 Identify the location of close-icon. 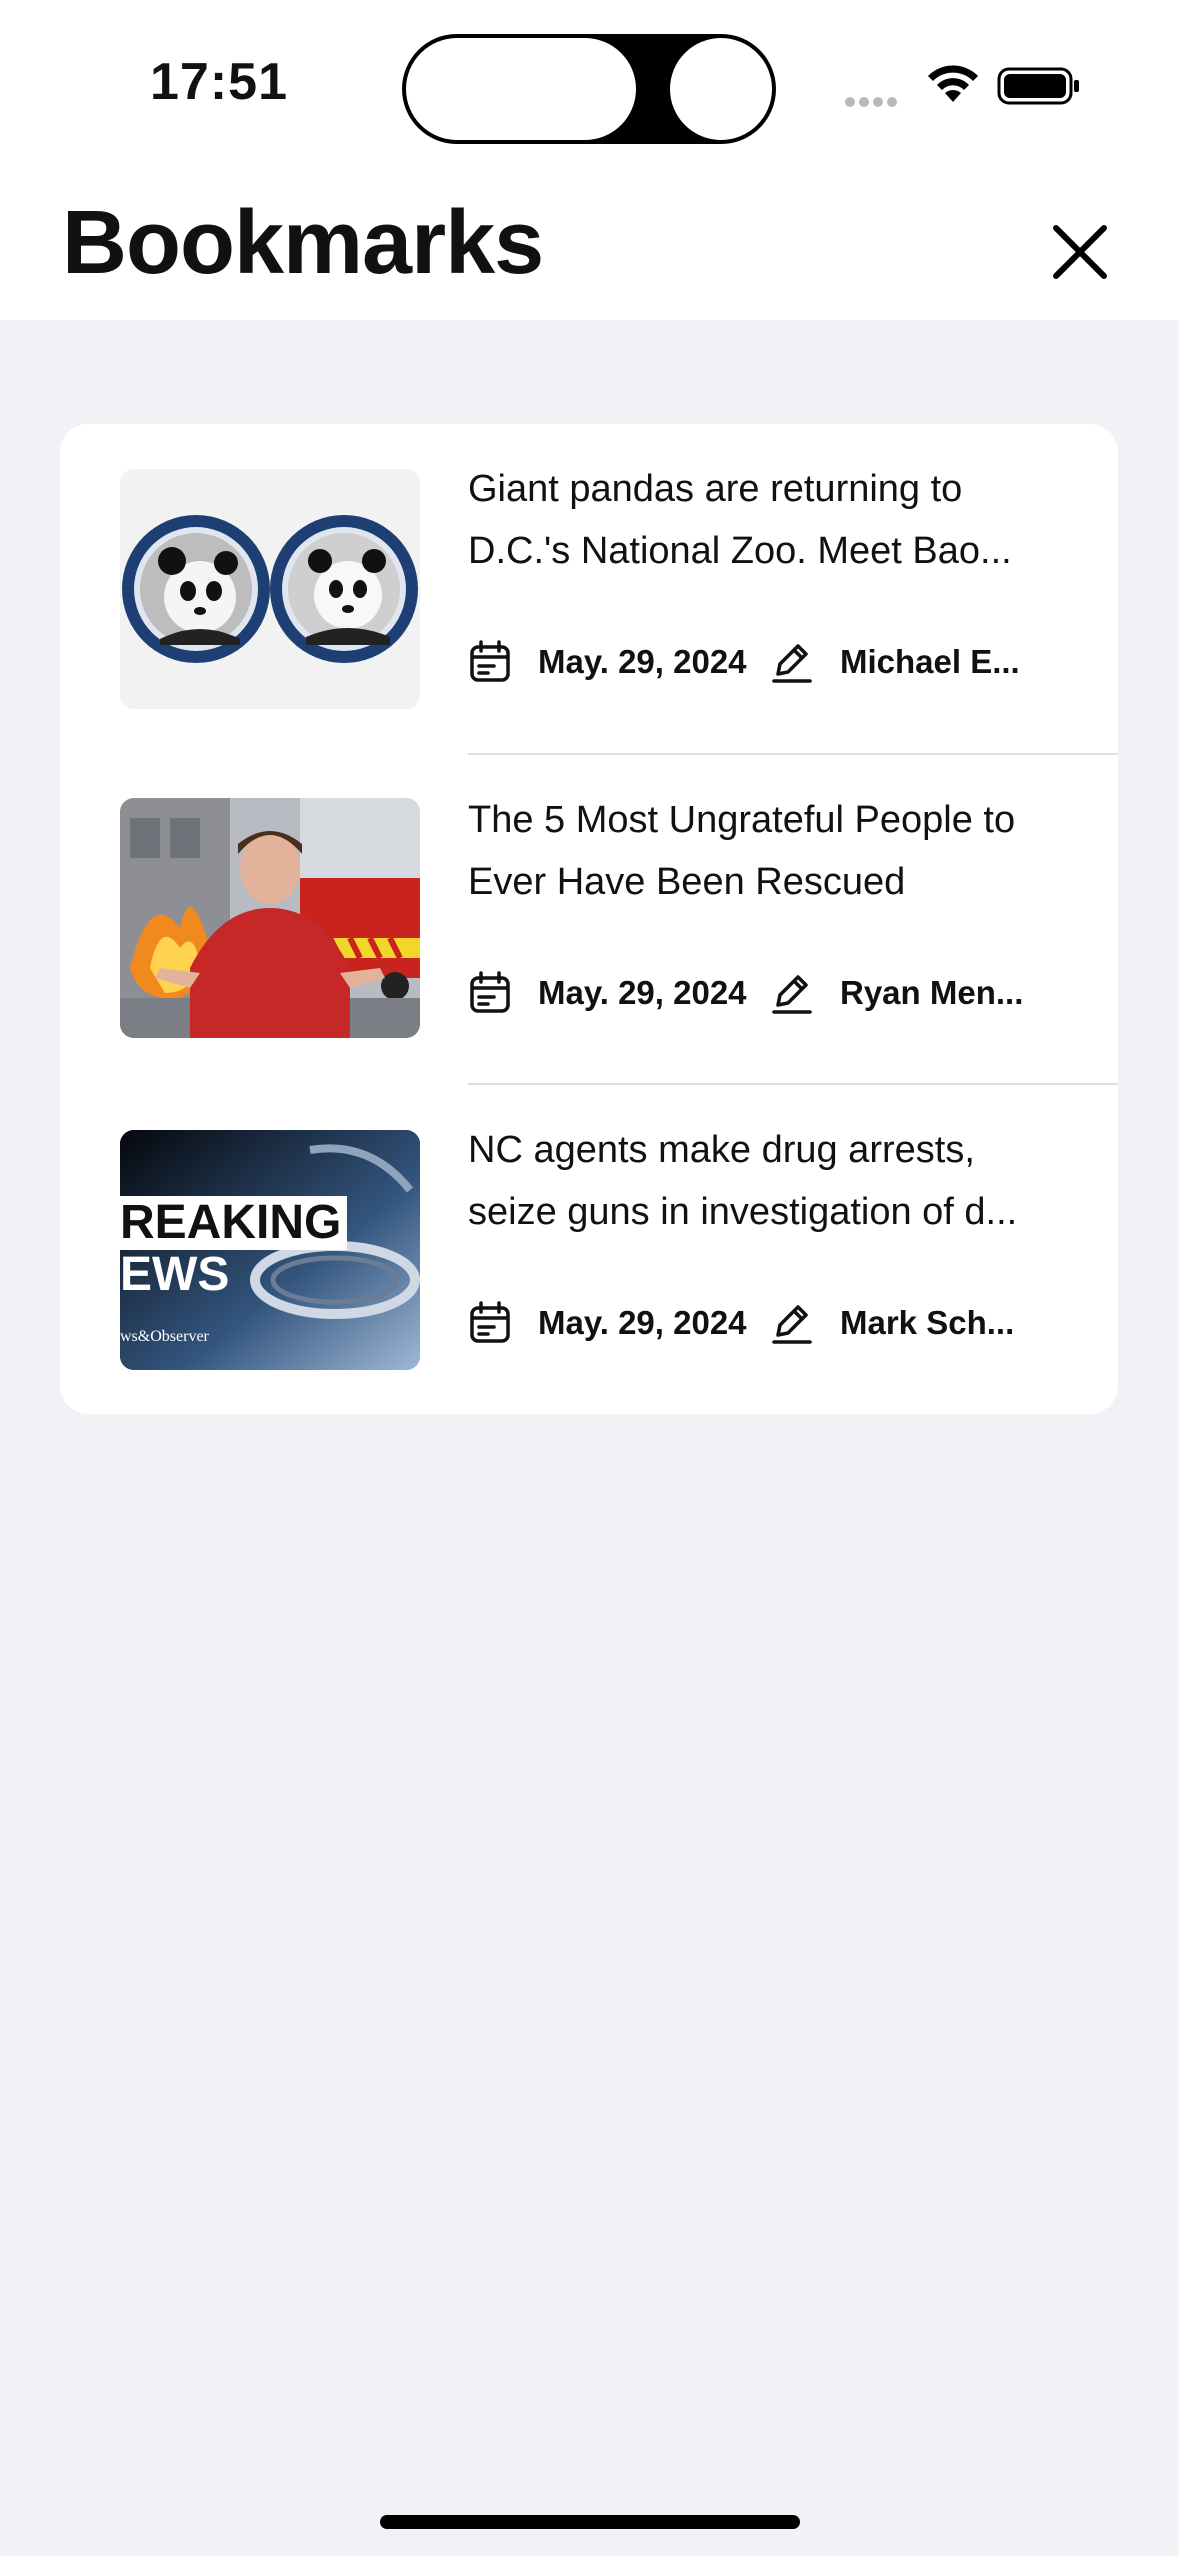
(1080, 252).